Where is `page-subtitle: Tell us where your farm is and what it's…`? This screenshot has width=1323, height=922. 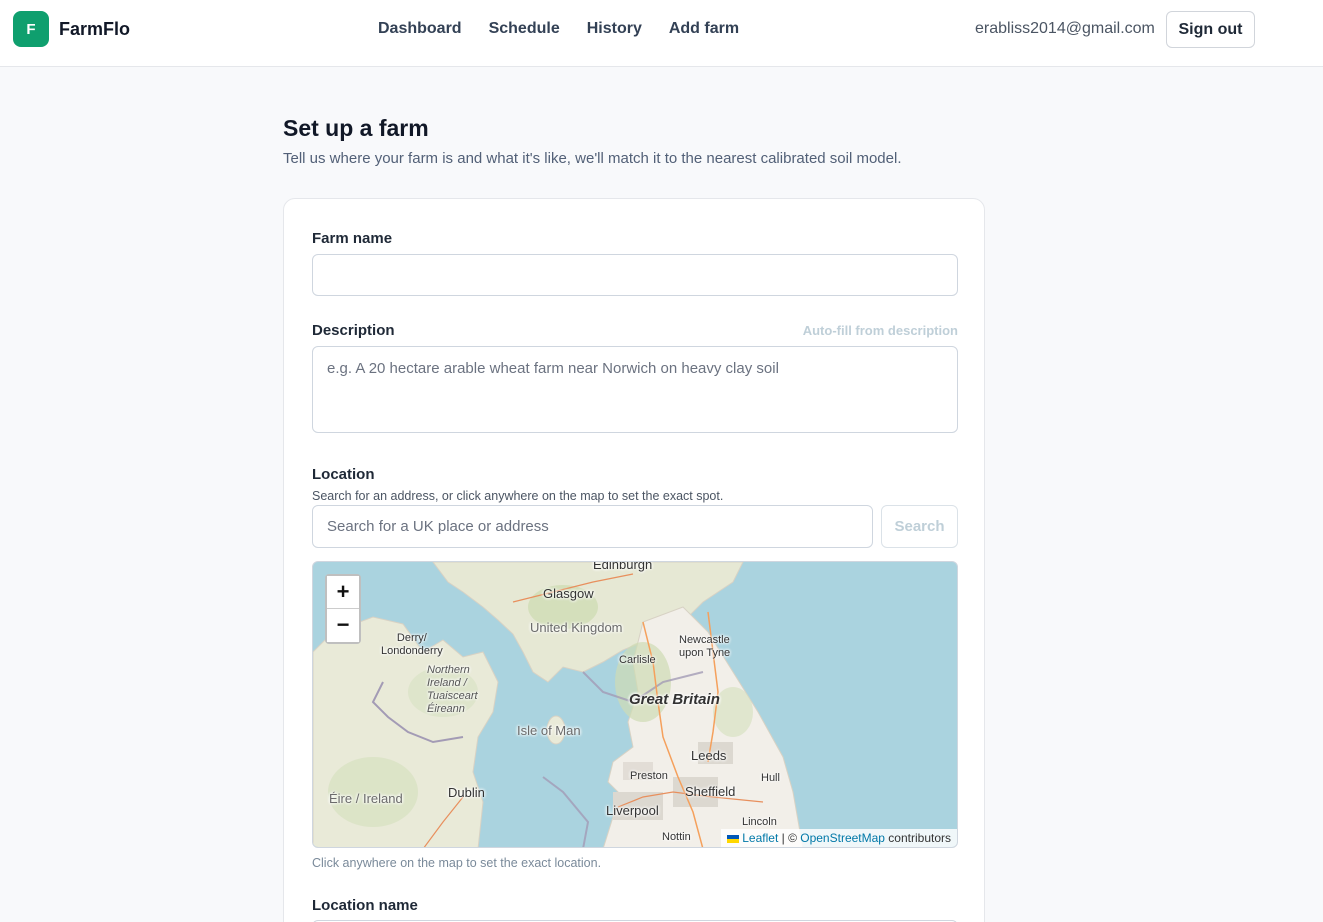 page-subtitle: Tell us where your farm is and what it's… is located at coordinates (592, 158).